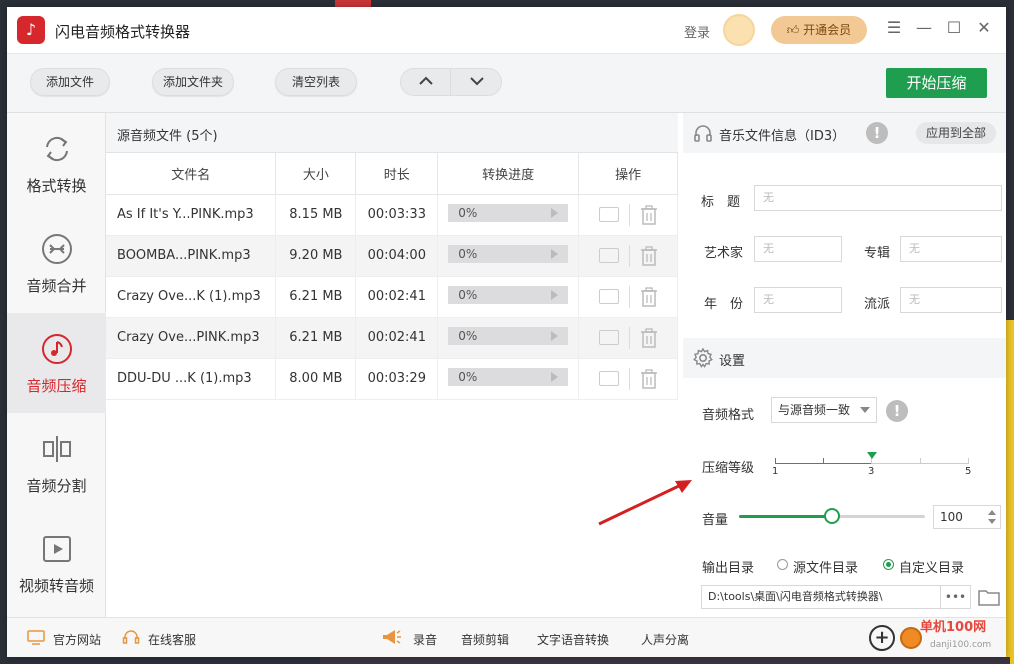 This screenshot has height=664, width=1014. What do you see at coordinates (316, 379) in the screenshot?
I see `file-size-cell: 8.00 MB` at bounding box center [316, 379].